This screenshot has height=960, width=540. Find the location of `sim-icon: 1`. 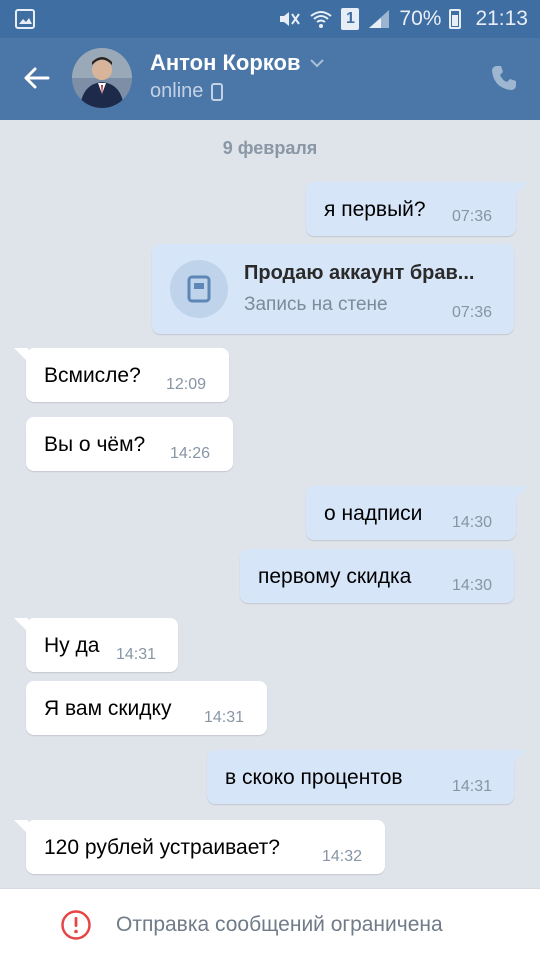

sim-icon: 1 is located at coordinates (350, 19).